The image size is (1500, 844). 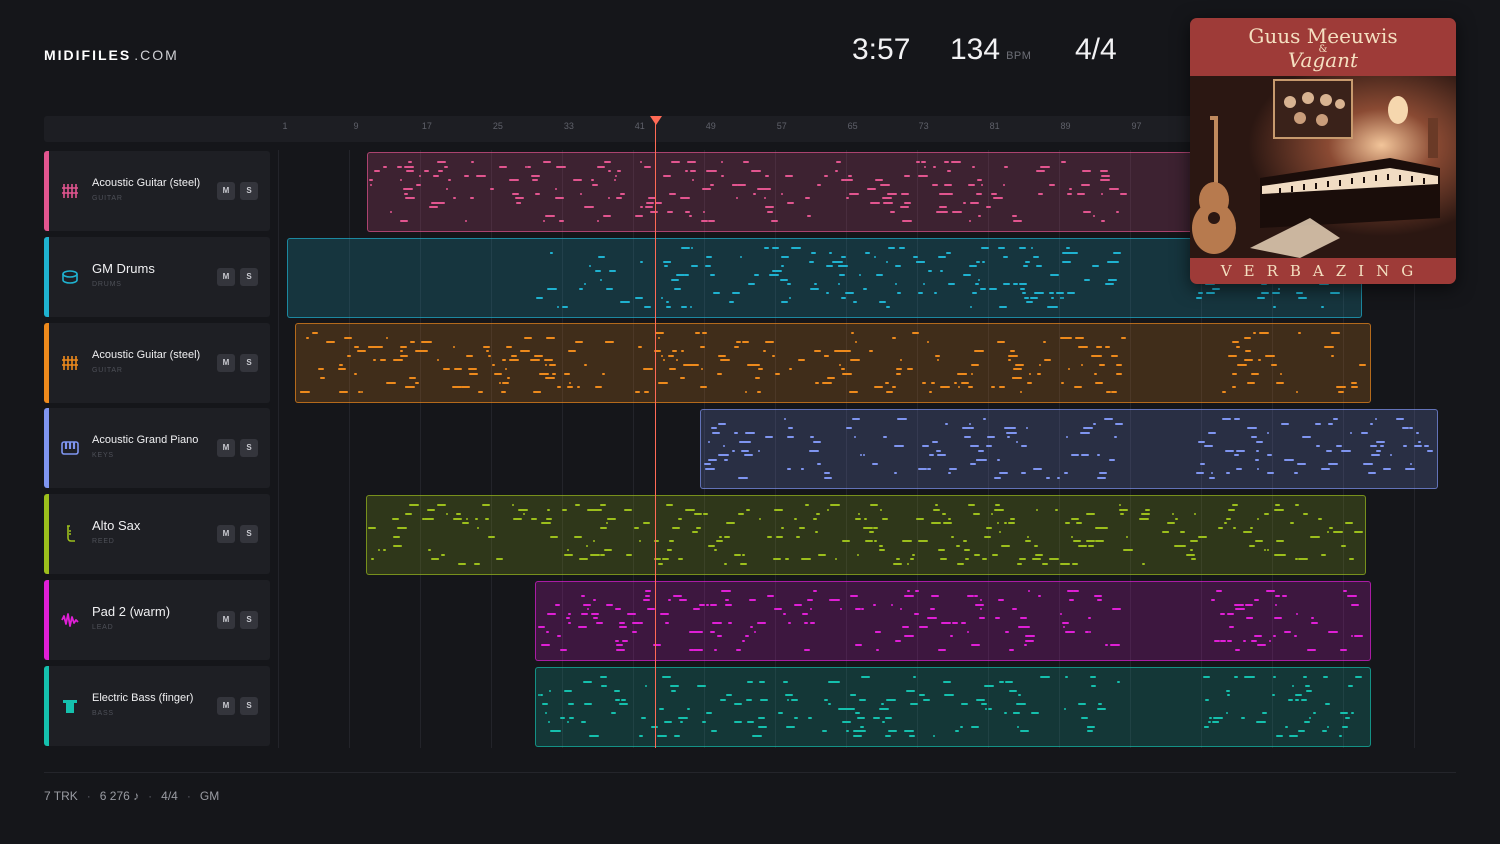 I want to click on track-header: Electric Bass (finger) BASS M S, so click(x=157, y=706).